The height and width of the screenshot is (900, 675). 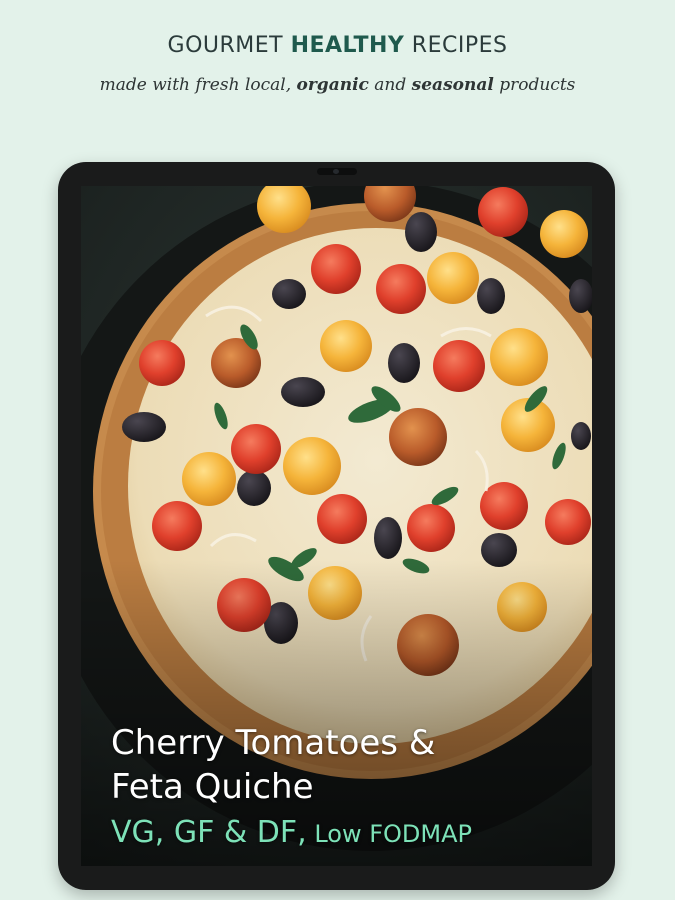 What do you see at coordinates (390, 85) in the screenshot?
I see `subheadline-text: and` at bounding box center [390, 85].